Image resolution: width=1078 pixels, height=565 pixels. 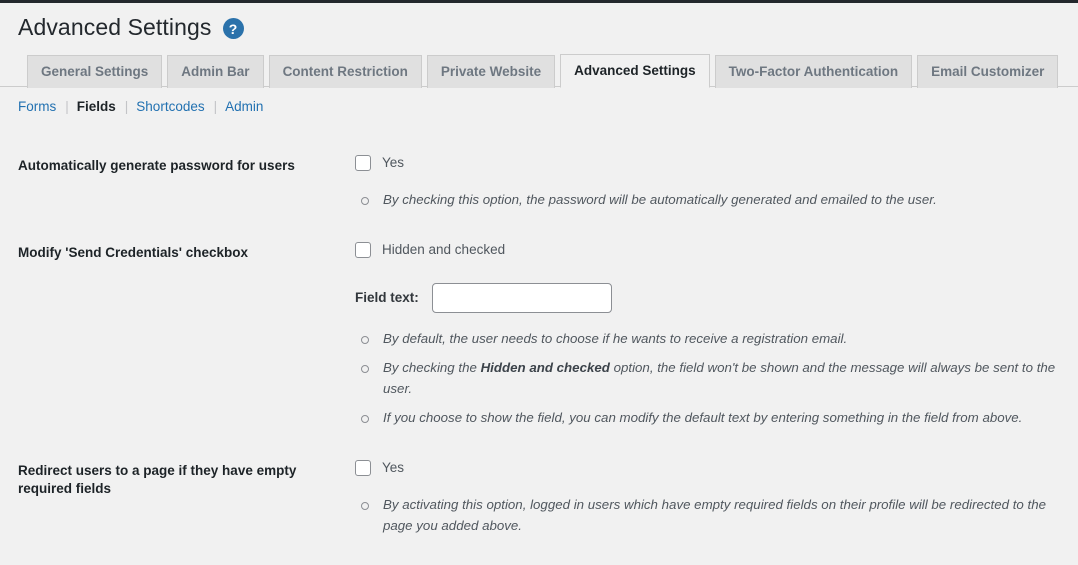 I want to click on send-credentials-hidden-checked-label: Hidden and checked, so click(x=443, y=250).